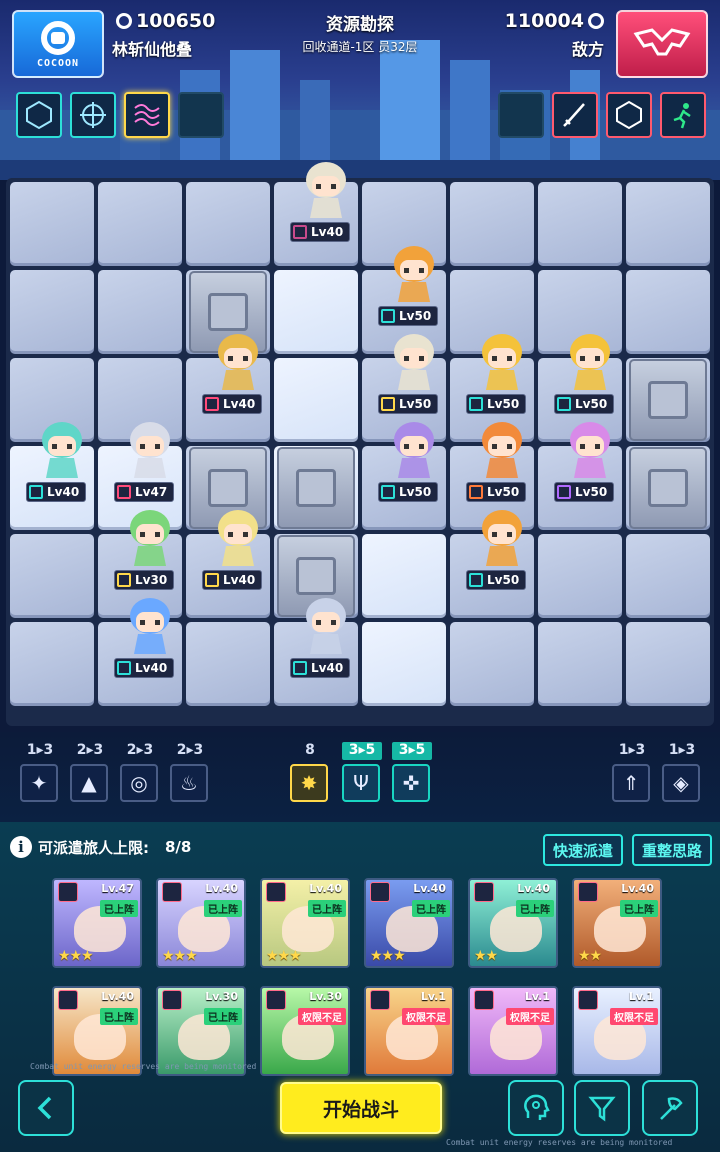 The image size is (720, 1152). What do you see at coordinates (90, 772) in the screenshot?
I see `synergy-item: 2▸3 ▲` at bounding box center [90, 772].